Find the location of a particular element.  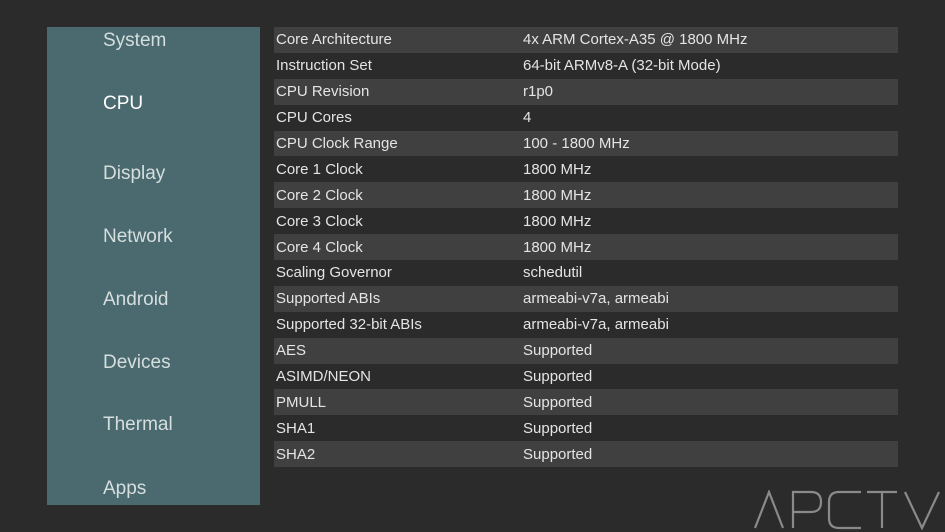

sidebar-item-system: System is located at coordinates (134, 41).